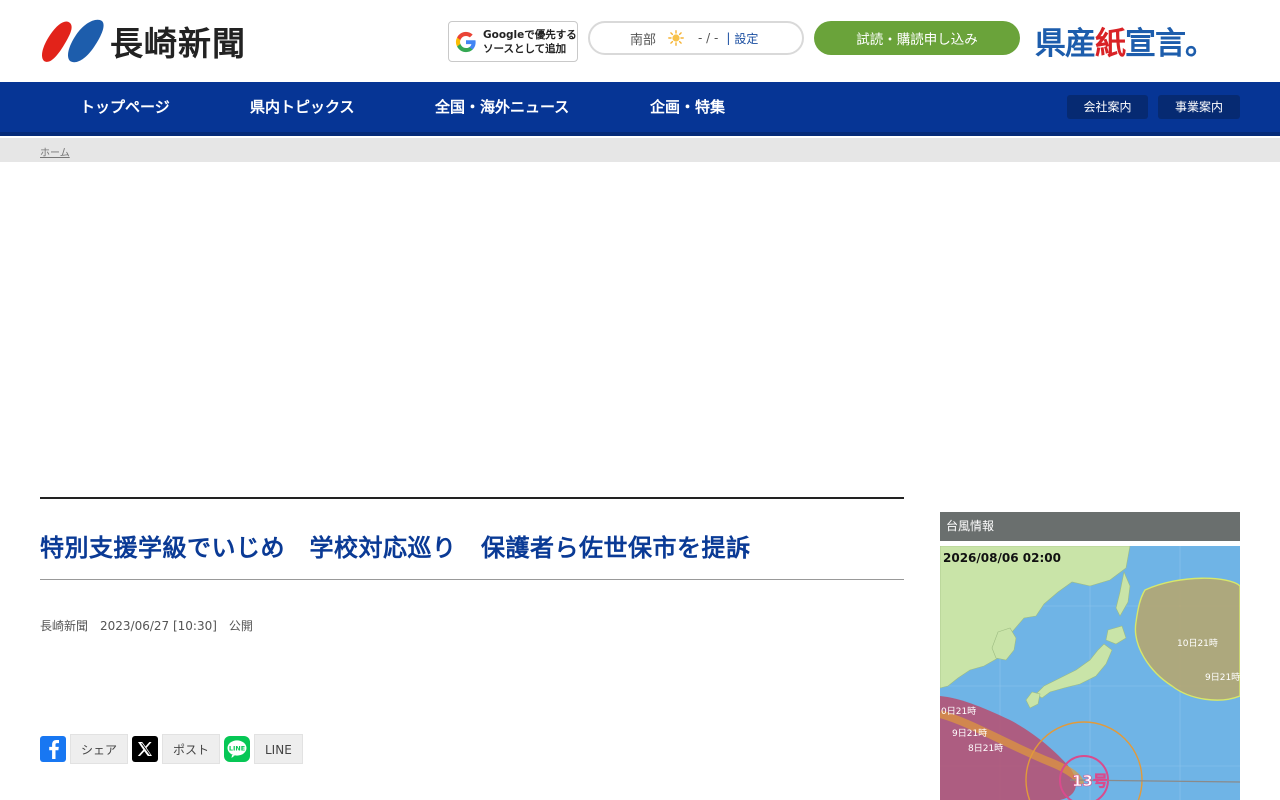 The height and width of the screenshot is (800, 1280). What do you see at coordinates (178, 43) in the screenshot?
I see `logo-text: 長崎新聞` at bounding box center [178, 43].